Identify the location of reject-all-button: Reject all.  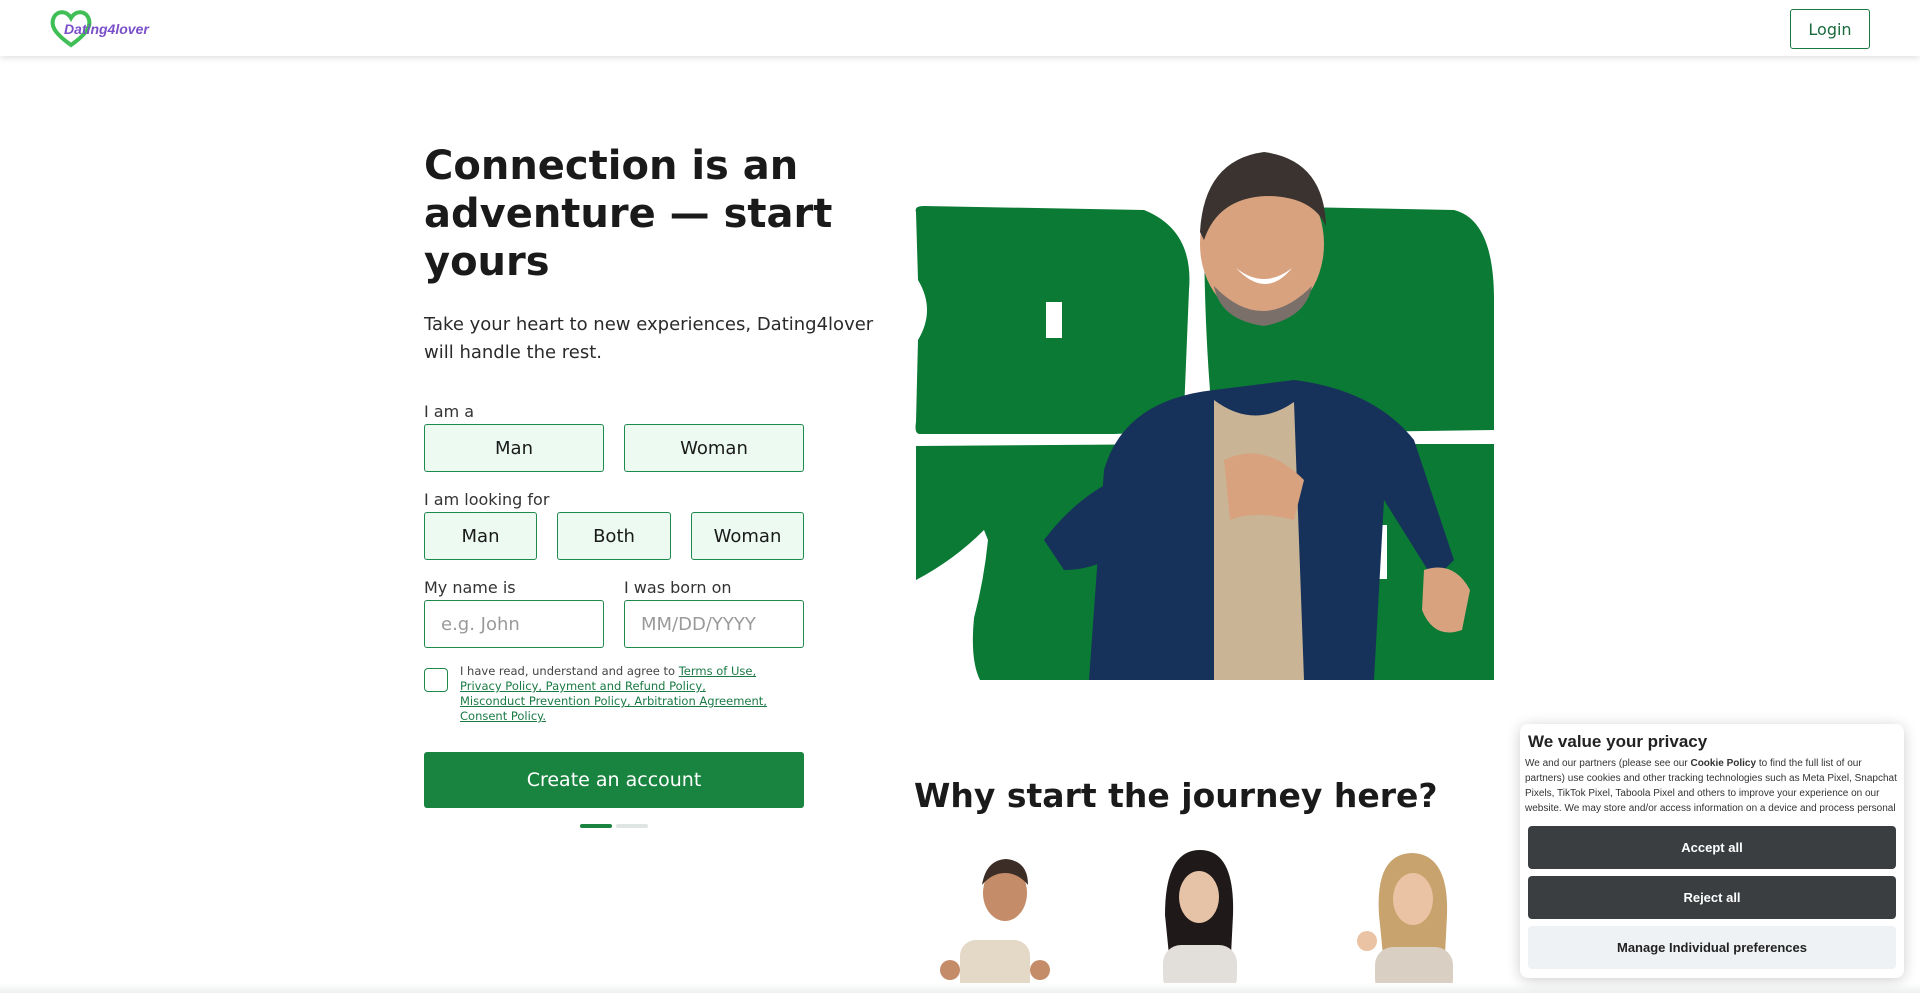
(1712, 897).